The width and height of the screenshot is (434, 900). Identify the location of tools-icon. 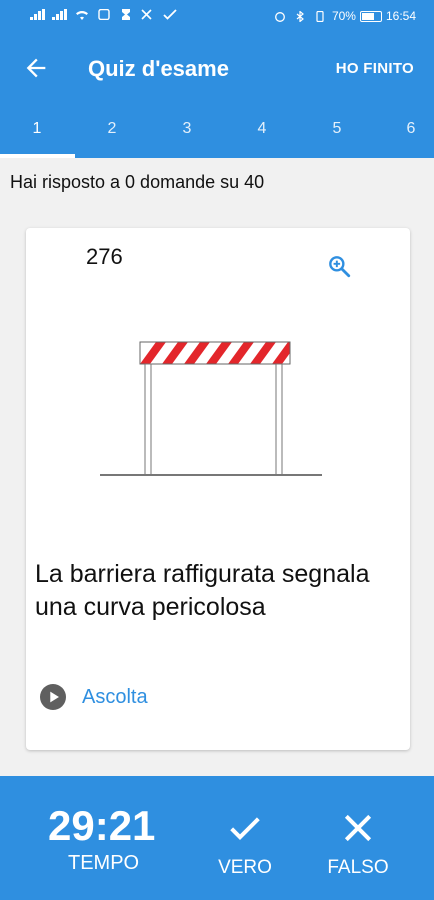
(146, 14).